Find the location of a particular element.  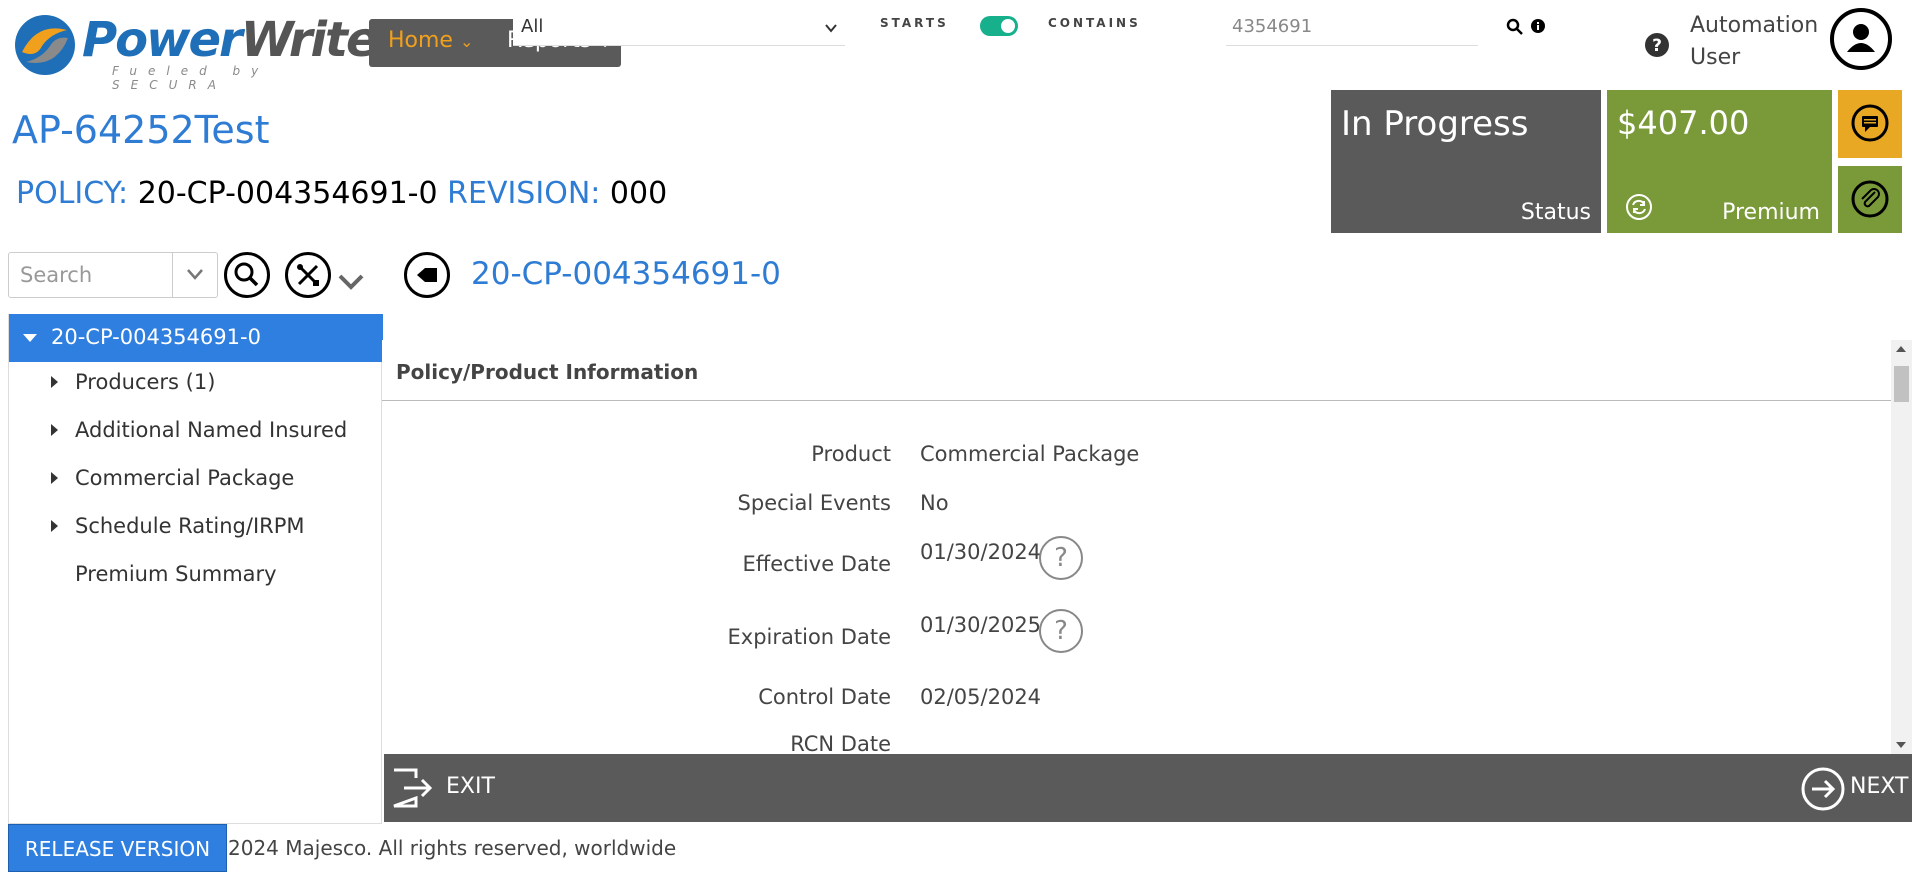

expiration-date-value: 01/30/2025 is located at coordinates (981, 625).